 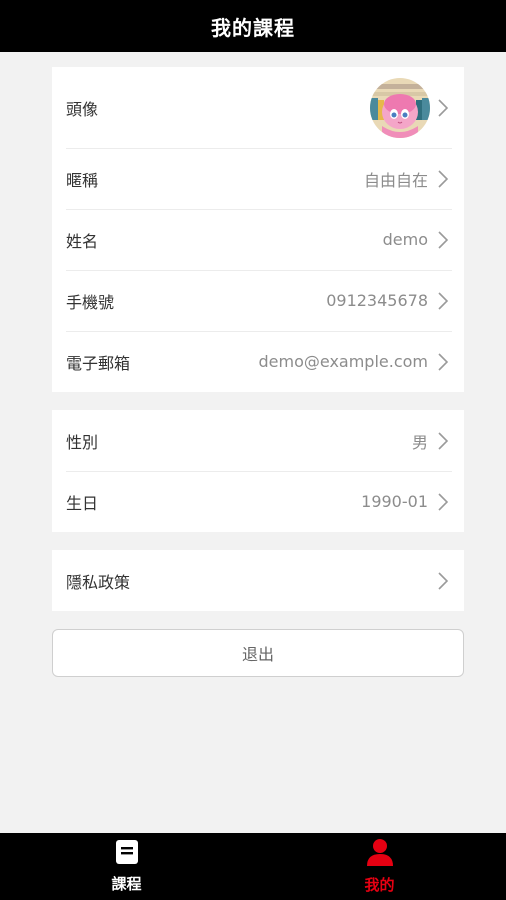 What do you see at coordinates (419, 442) in the screenshot?
I see `gender-value: 男` at bounding box center [419, 442].